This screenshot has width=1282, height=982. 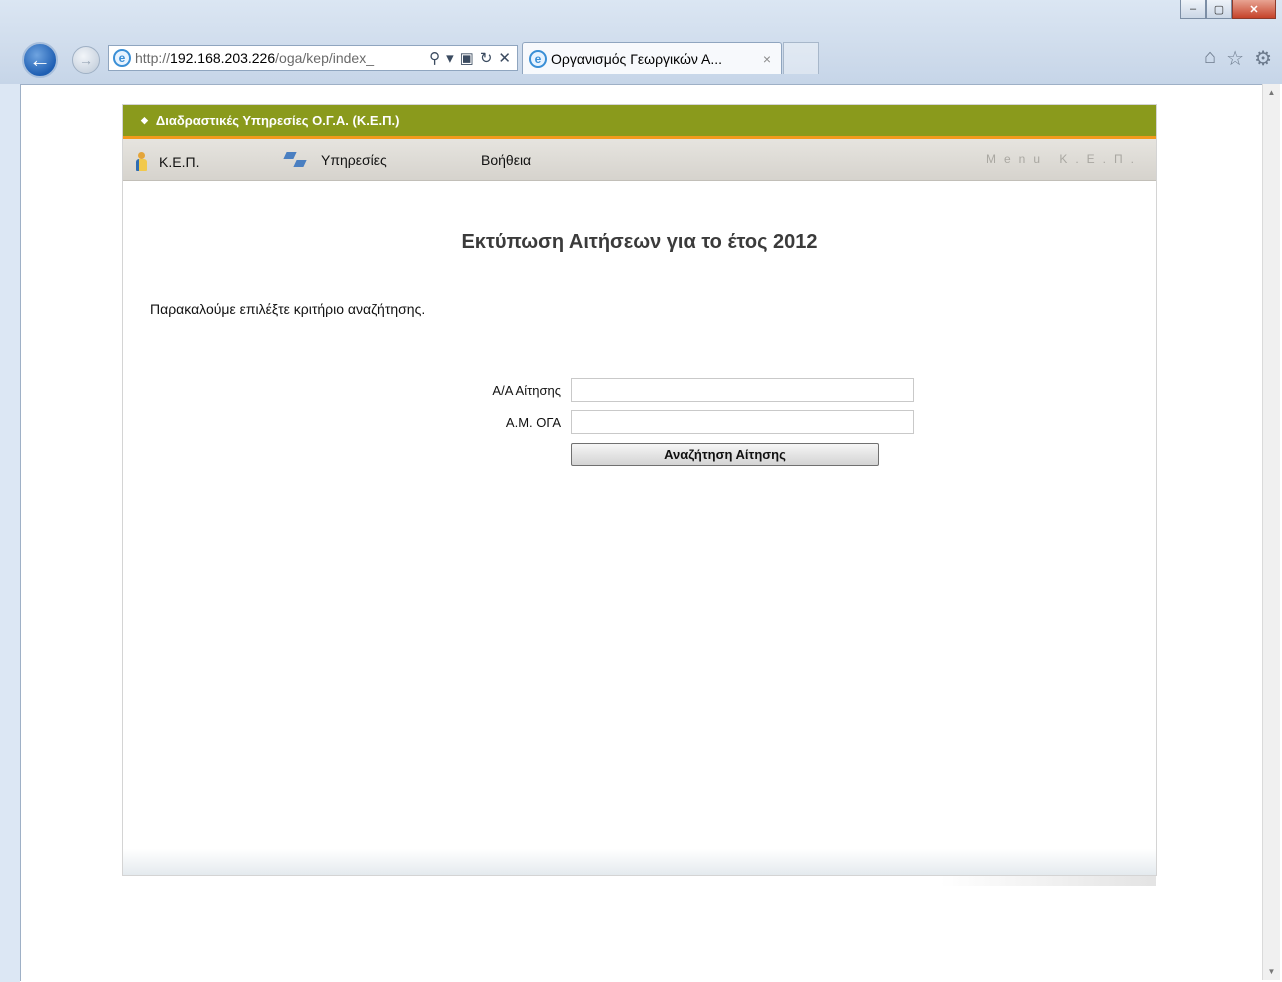 I want to click on menu-item-help: Βοήθεια, so click(x=506, y=160).